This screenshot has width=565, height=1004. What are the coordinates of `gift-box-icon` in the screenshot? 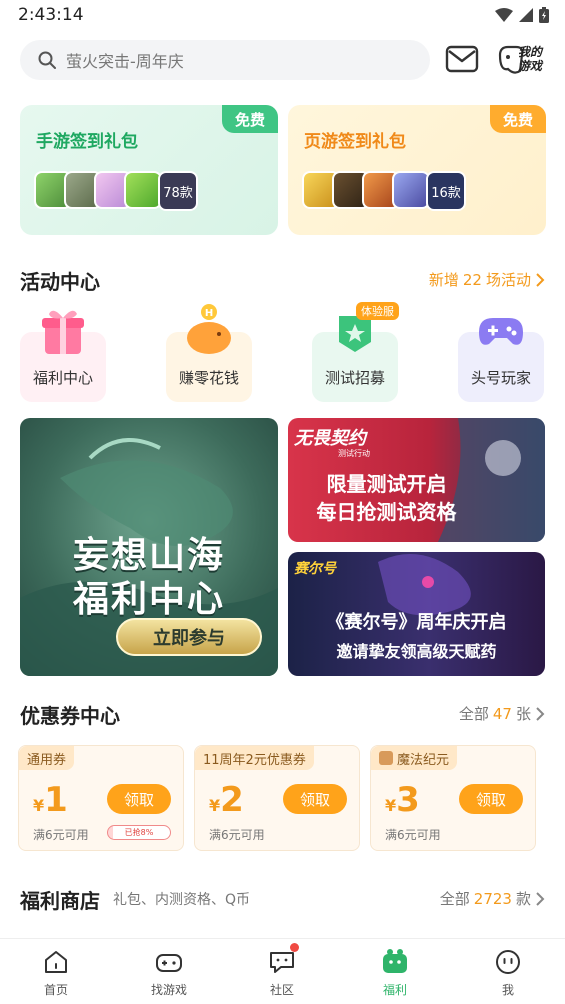 It's located at (63, 332).